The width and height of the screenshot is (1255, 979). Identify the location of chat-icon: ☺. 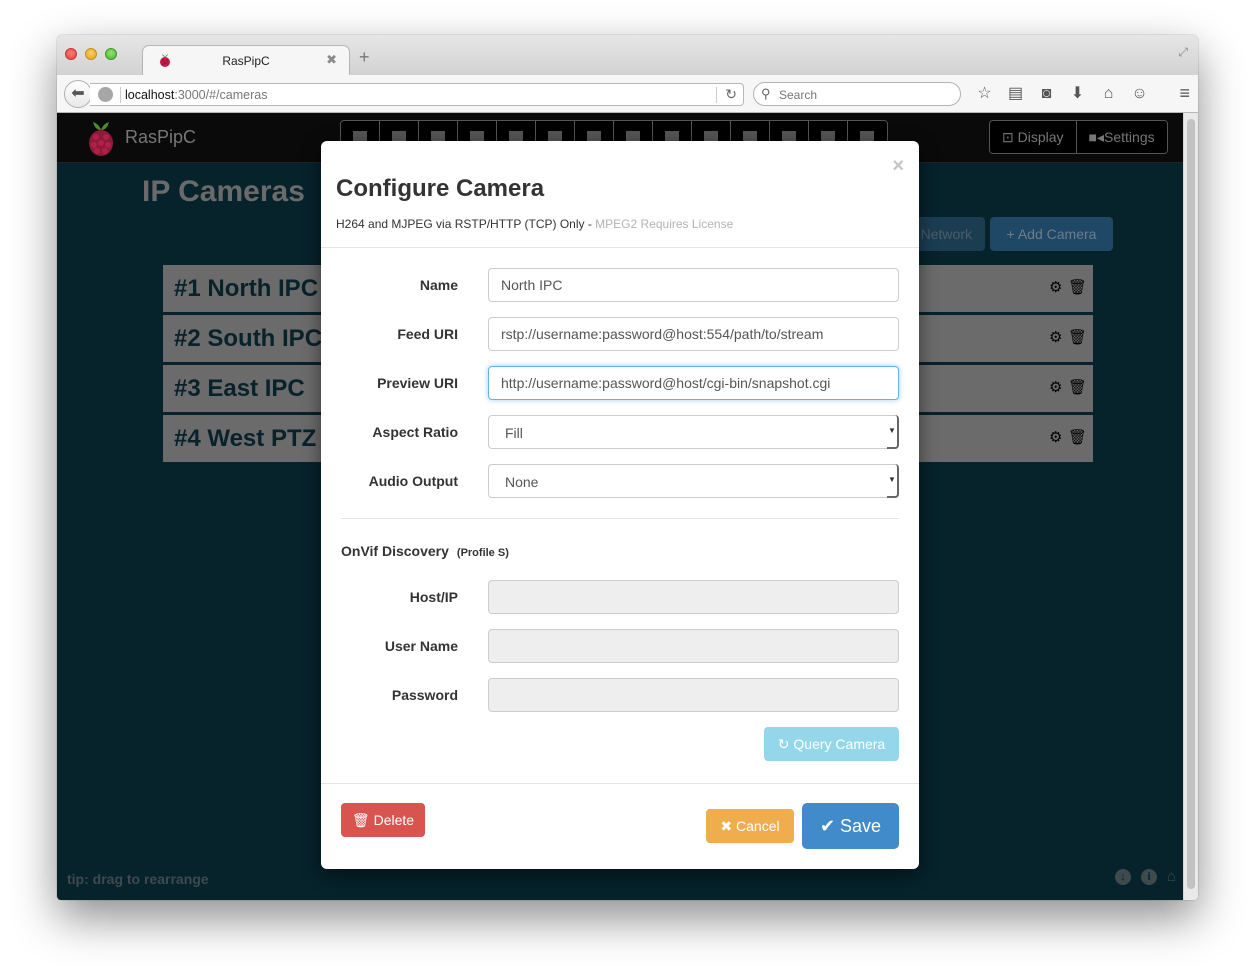
(1139, 94).